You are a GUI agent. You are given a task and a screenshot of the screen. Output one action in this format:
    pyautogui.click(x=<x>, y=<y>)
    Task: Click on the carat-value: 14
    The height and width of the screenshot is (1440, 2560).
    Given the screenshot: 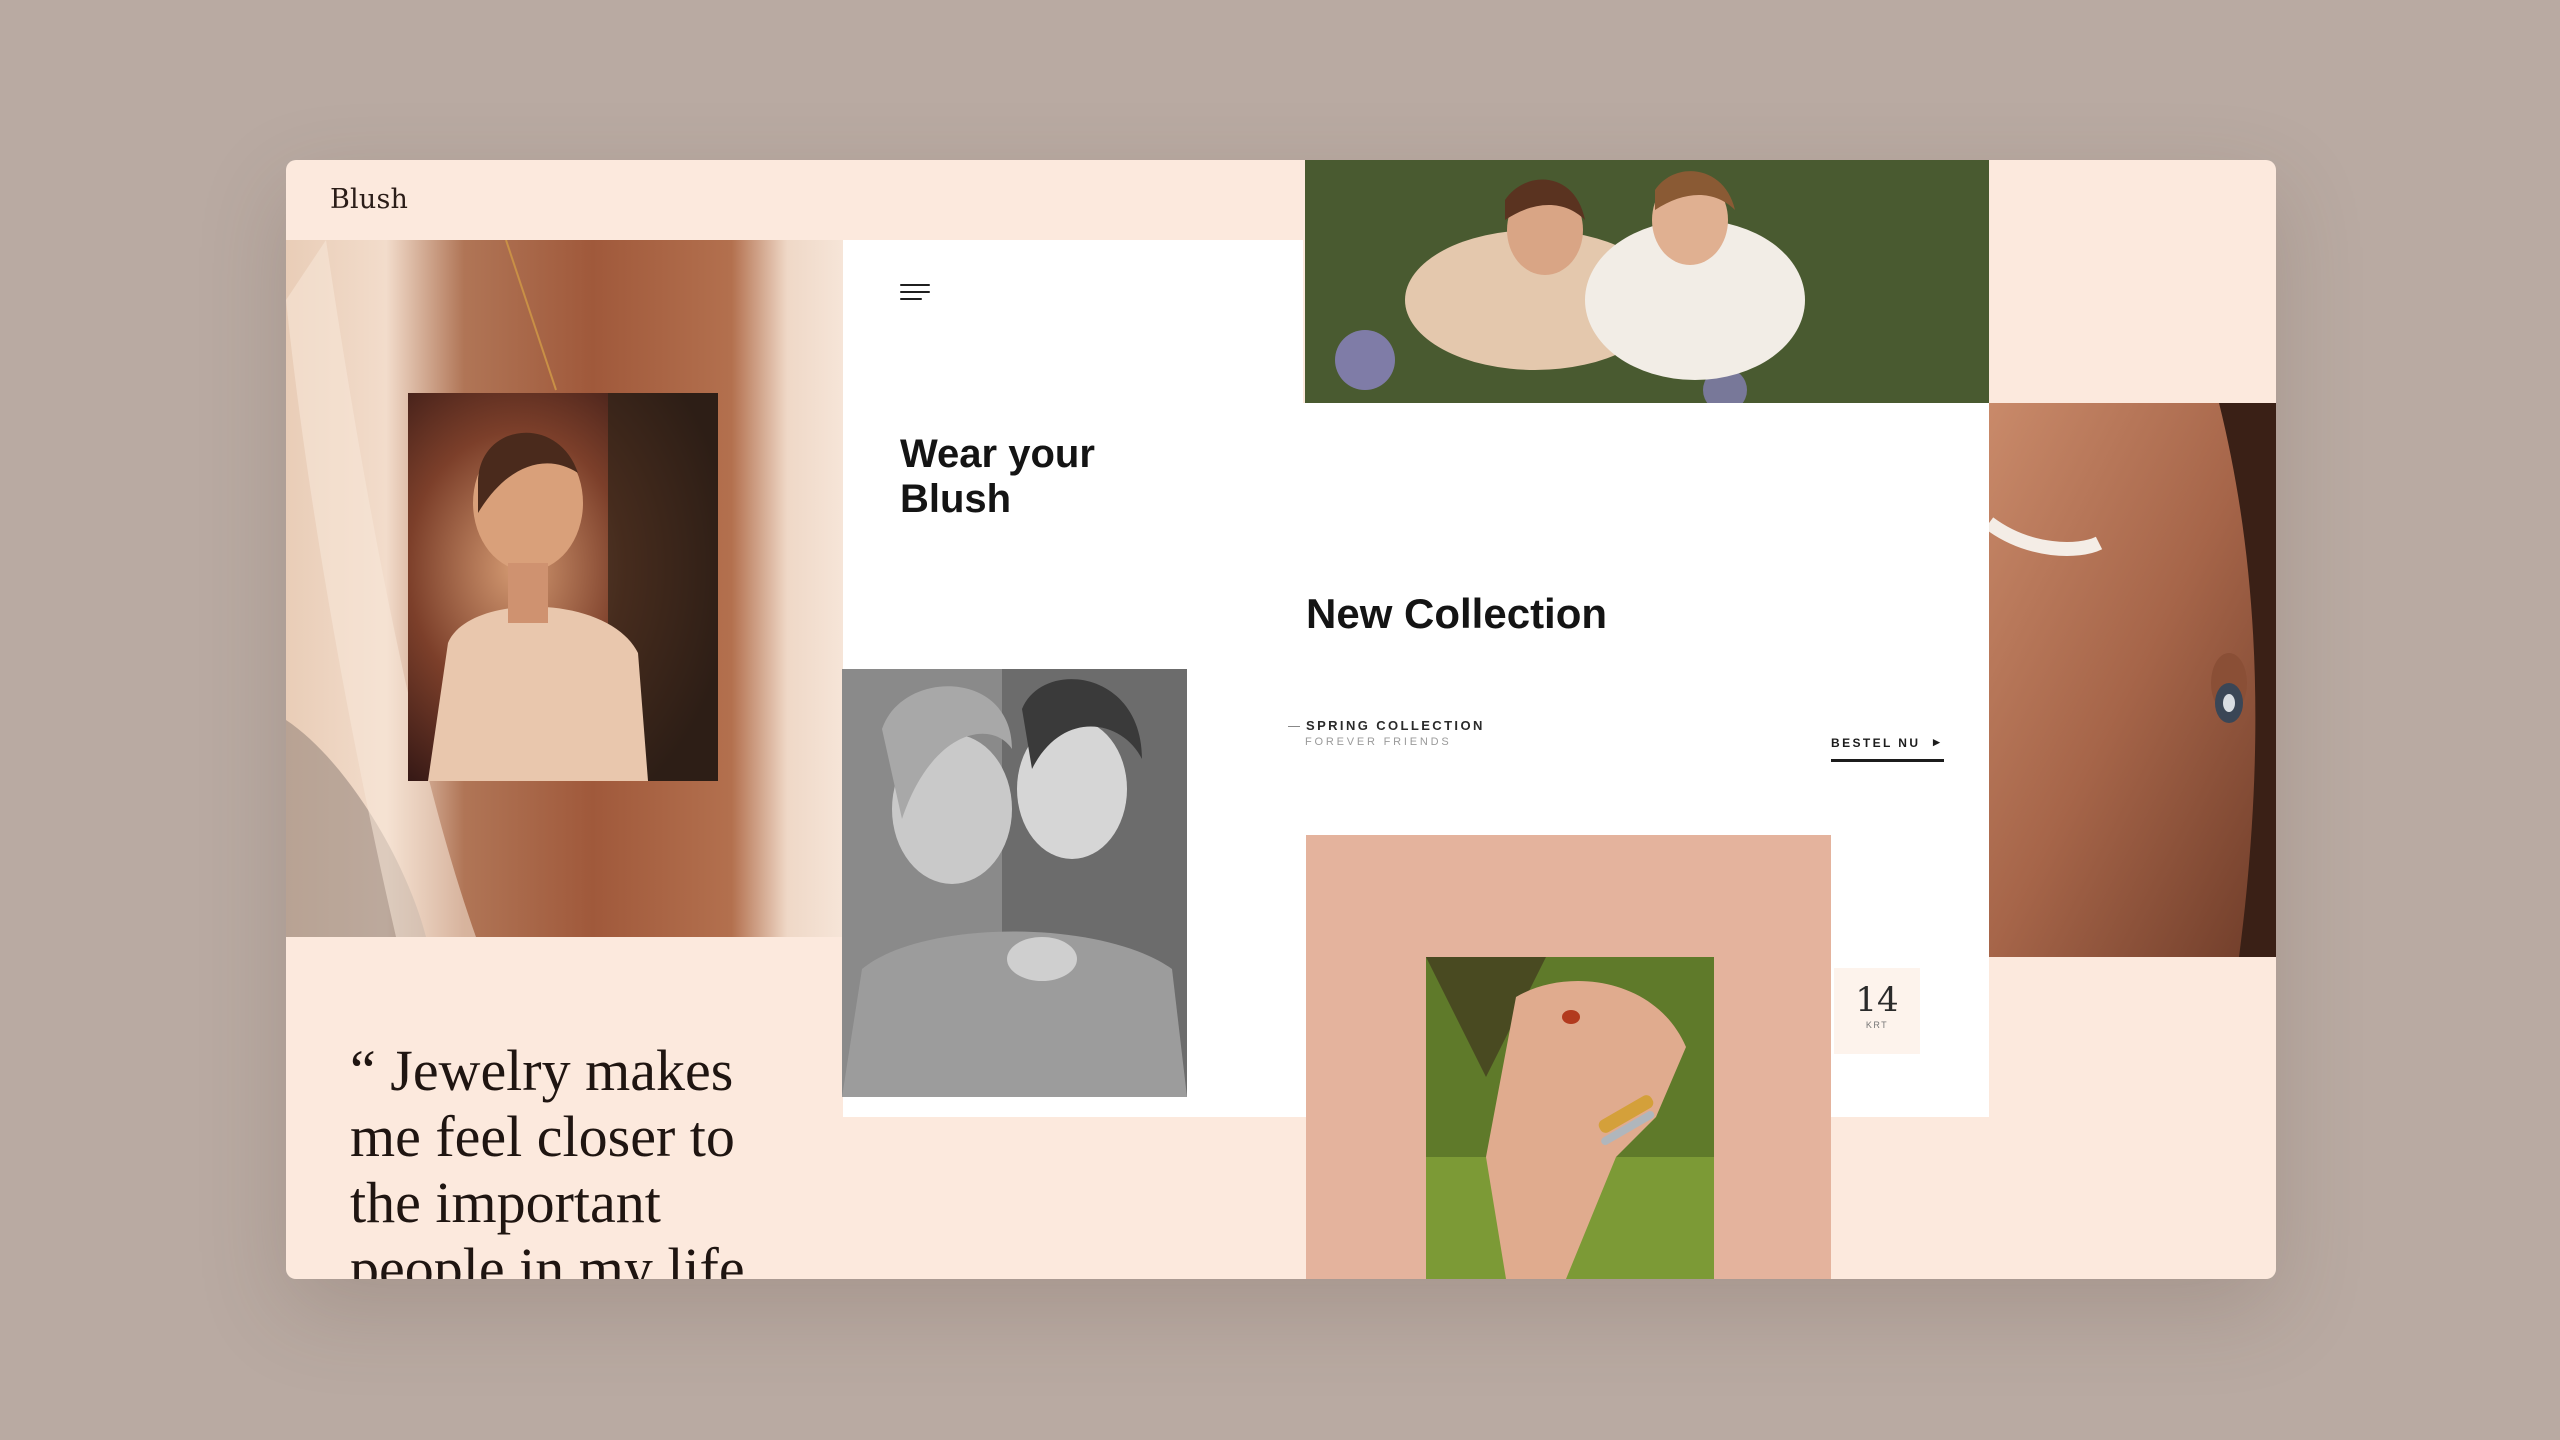 What is the action you would take?
    pyautogui.click(x=1877, y=1000)
    